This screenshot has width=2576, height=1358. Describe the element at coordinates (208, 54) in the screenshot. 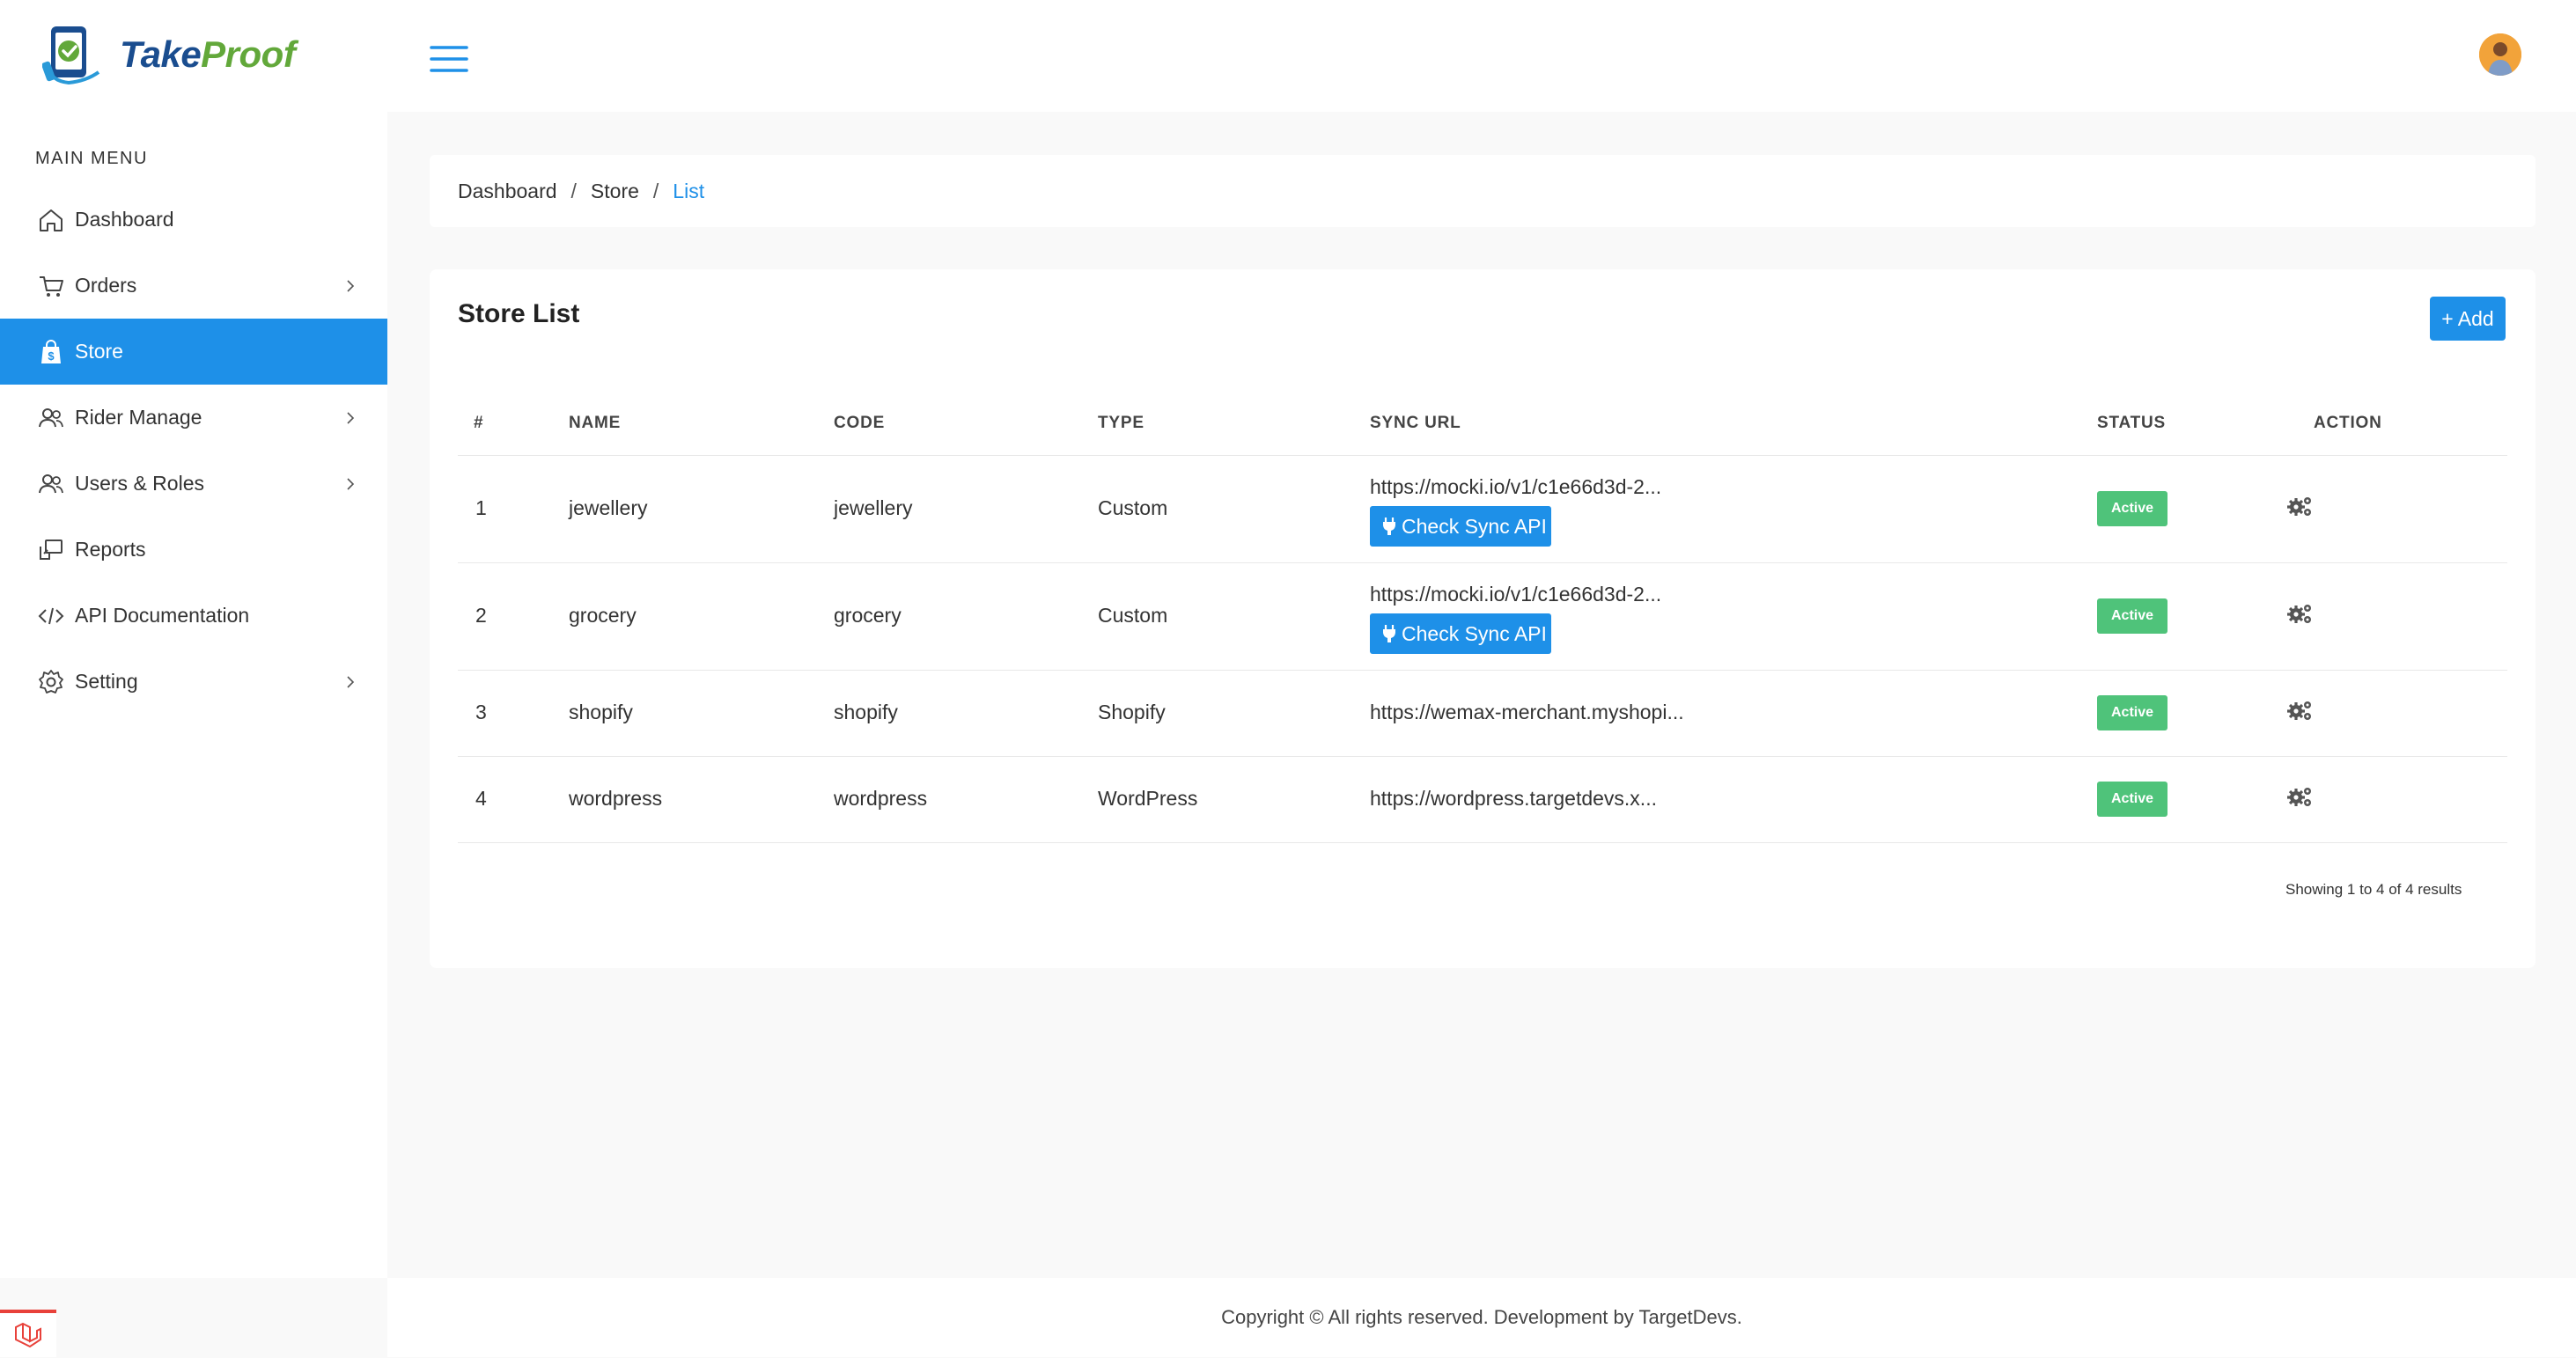

I see `brand-name: TakeProof` at that location.